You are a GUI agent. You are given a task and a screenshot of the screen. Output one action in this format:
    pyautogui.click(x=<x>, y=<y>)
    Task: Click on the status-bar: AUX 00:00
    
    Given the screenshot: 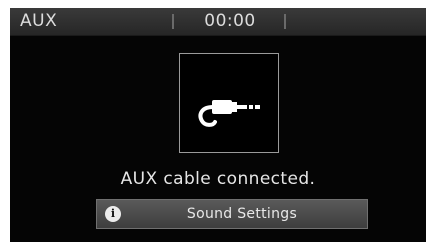 What is the action you would take?
    pyautogui.click(x=218, y=22)
    